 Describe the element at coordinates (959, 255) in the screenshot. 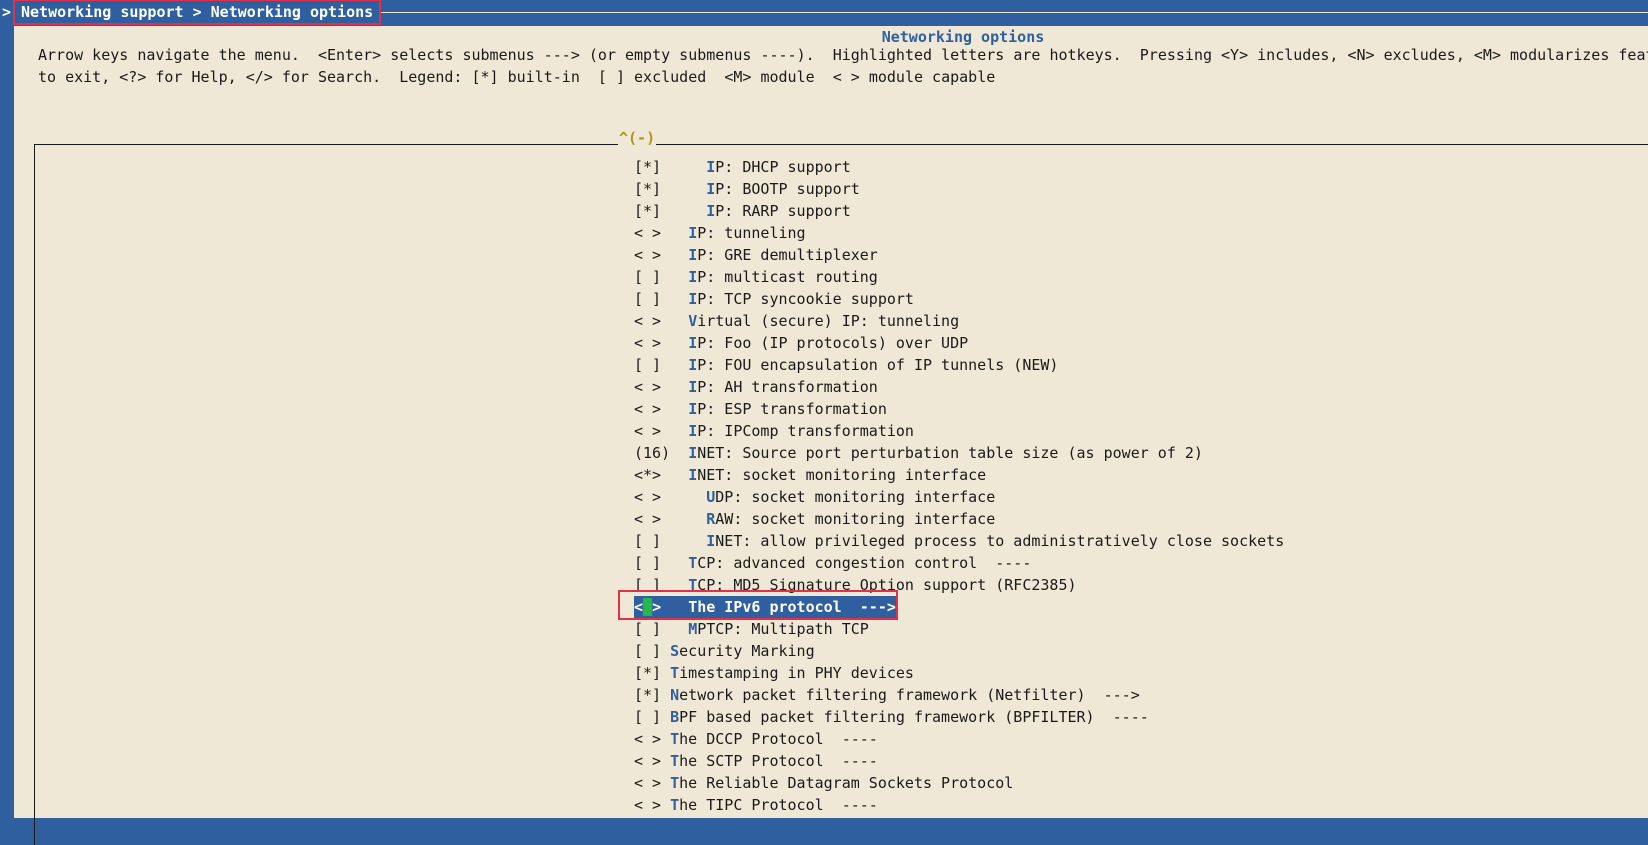

I see `menu-item: < > IP: GRE demultiplexer` at that location.